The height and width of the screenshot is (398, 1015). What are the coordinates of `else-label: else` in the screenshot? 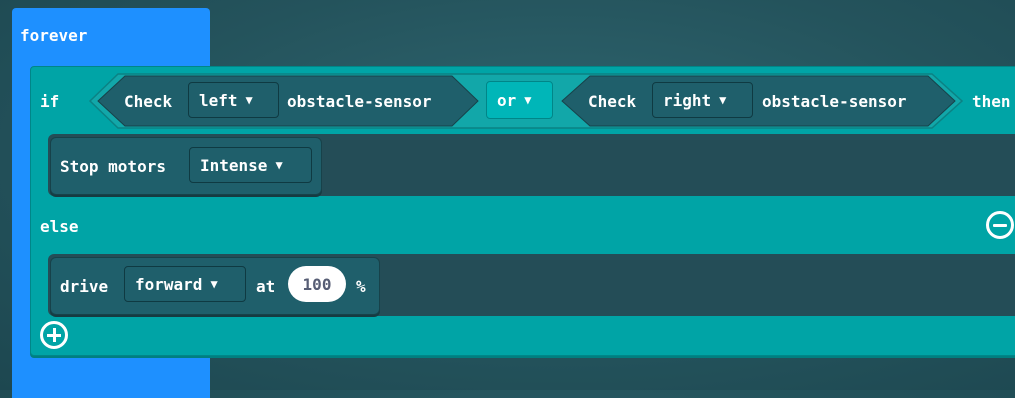 It's located at (59, 226).